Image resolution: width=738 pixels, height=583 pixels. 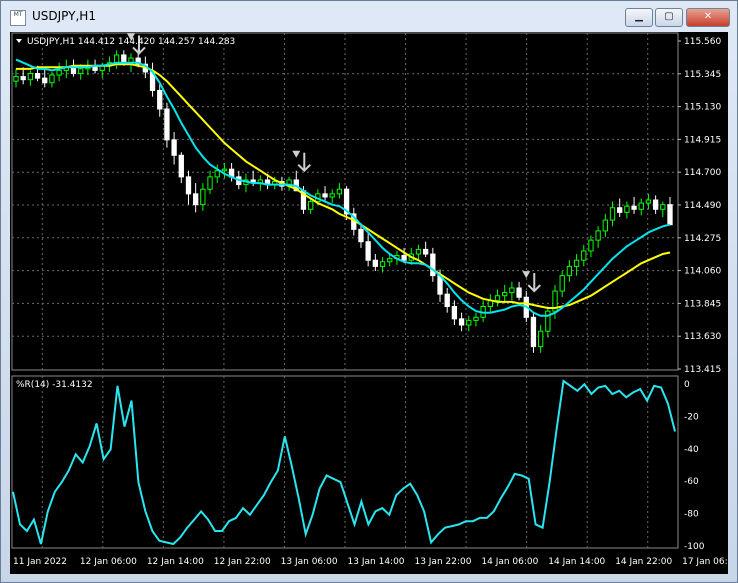 What do you see at coordinates (708, 17) in the screenshot?
I see `close-button: ✕` at bounding box center [708, 17].